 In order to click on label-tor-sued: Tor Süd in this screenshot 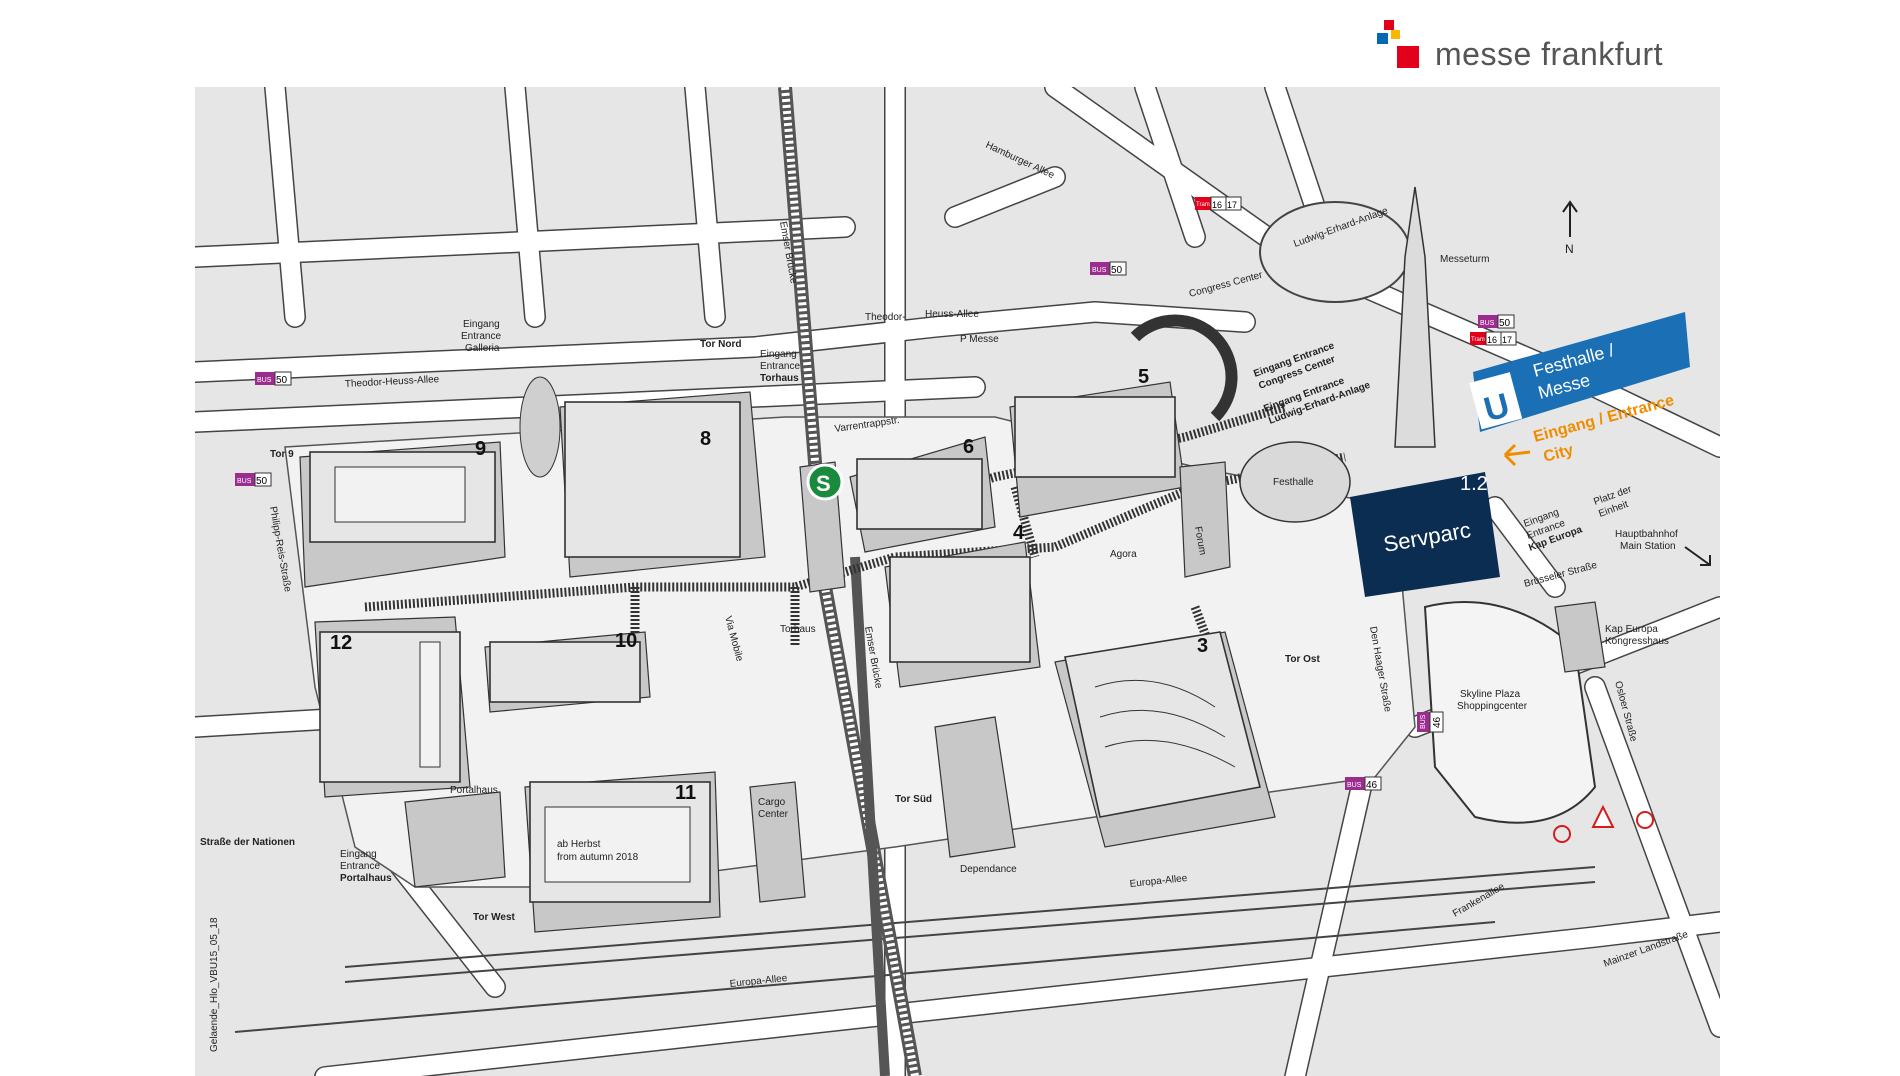, I will do `click(913, 799)`.